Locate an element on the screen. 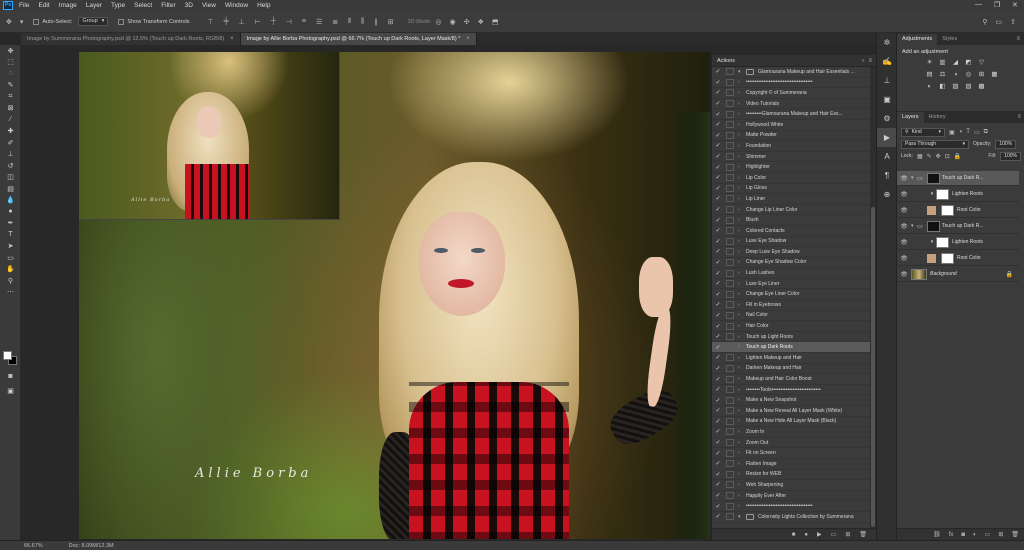 The image size is (1024, 550). menu-view: View is located at coordinates (209, 5).